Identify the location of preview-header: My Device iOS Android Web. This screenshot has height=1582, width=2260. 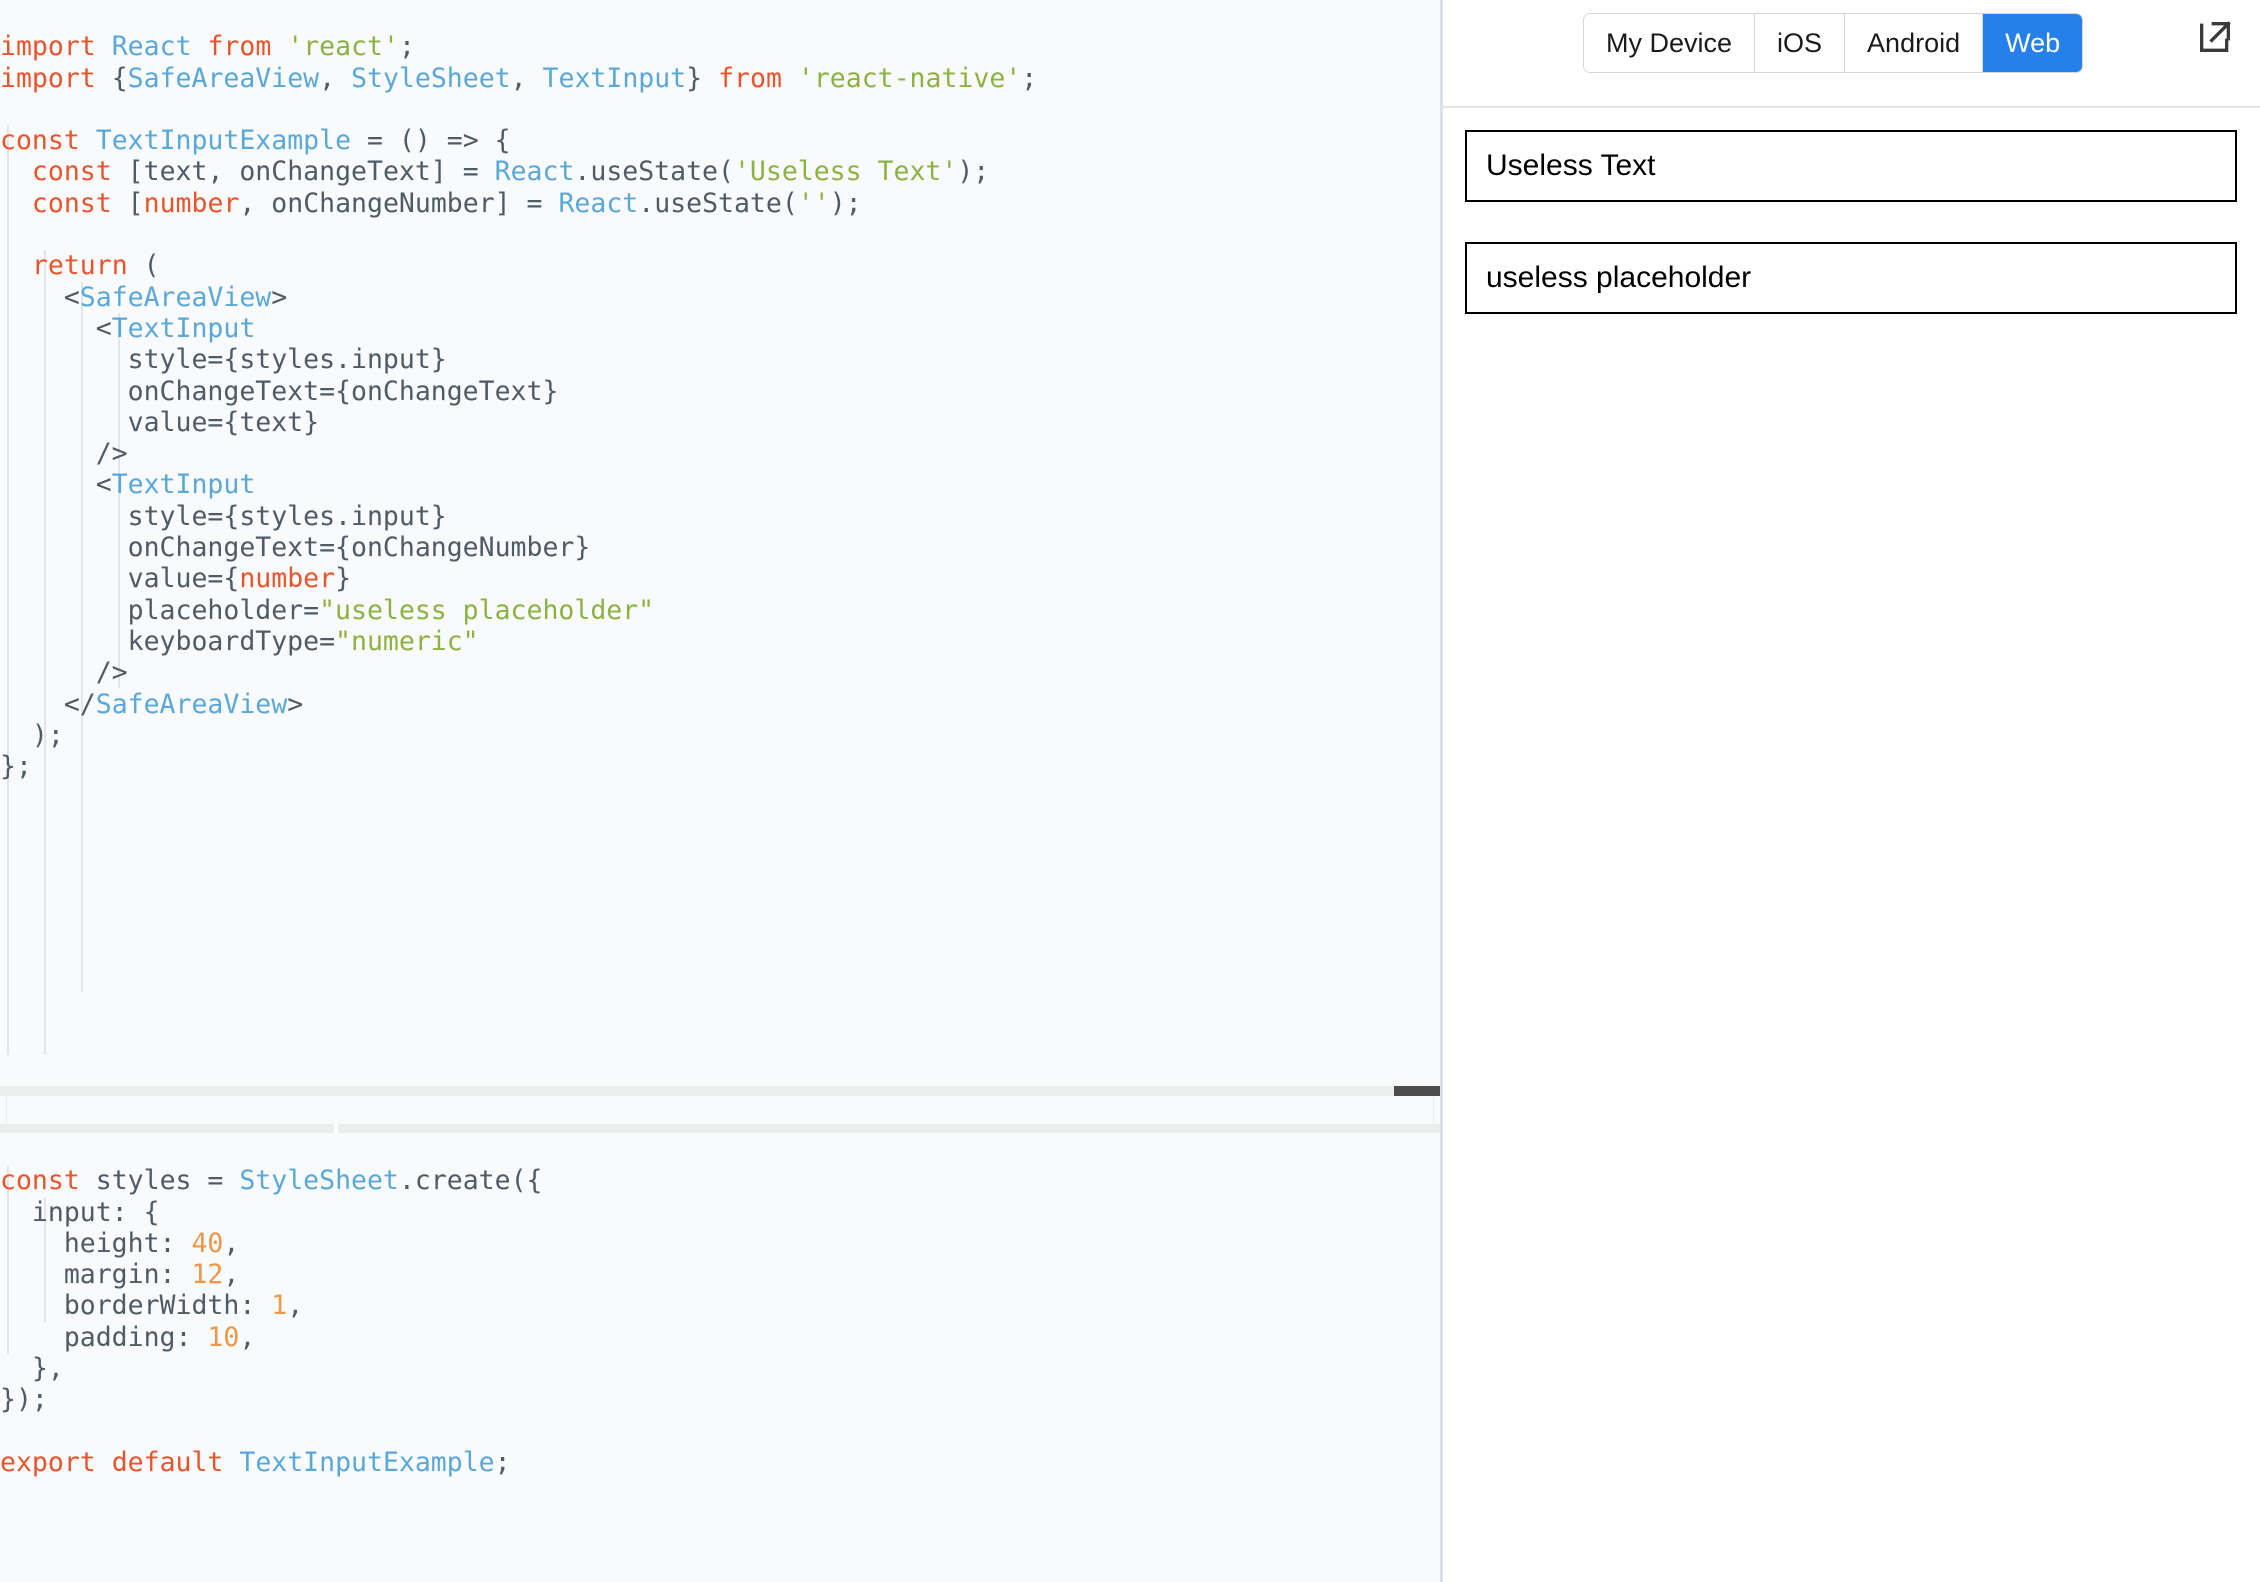
(1851, 54).